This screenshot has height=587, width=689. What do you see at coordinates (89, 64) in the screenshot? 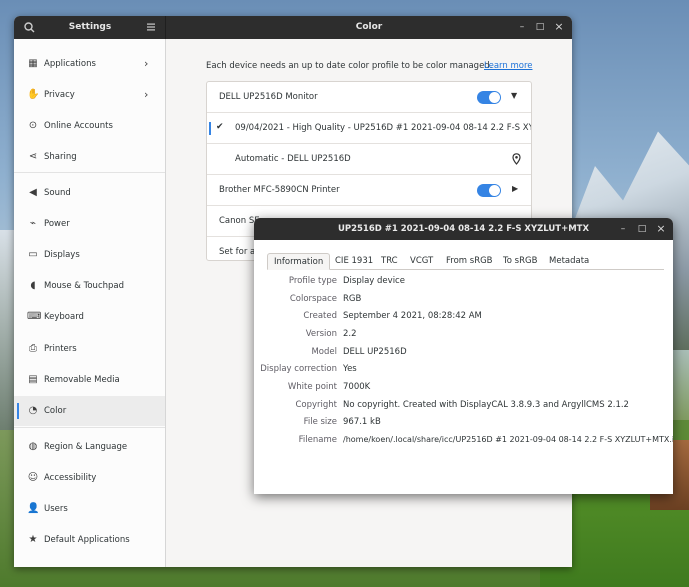
I see `sidebar-item-applications: ▦ Applications ›` at bounding box center [89, 64].